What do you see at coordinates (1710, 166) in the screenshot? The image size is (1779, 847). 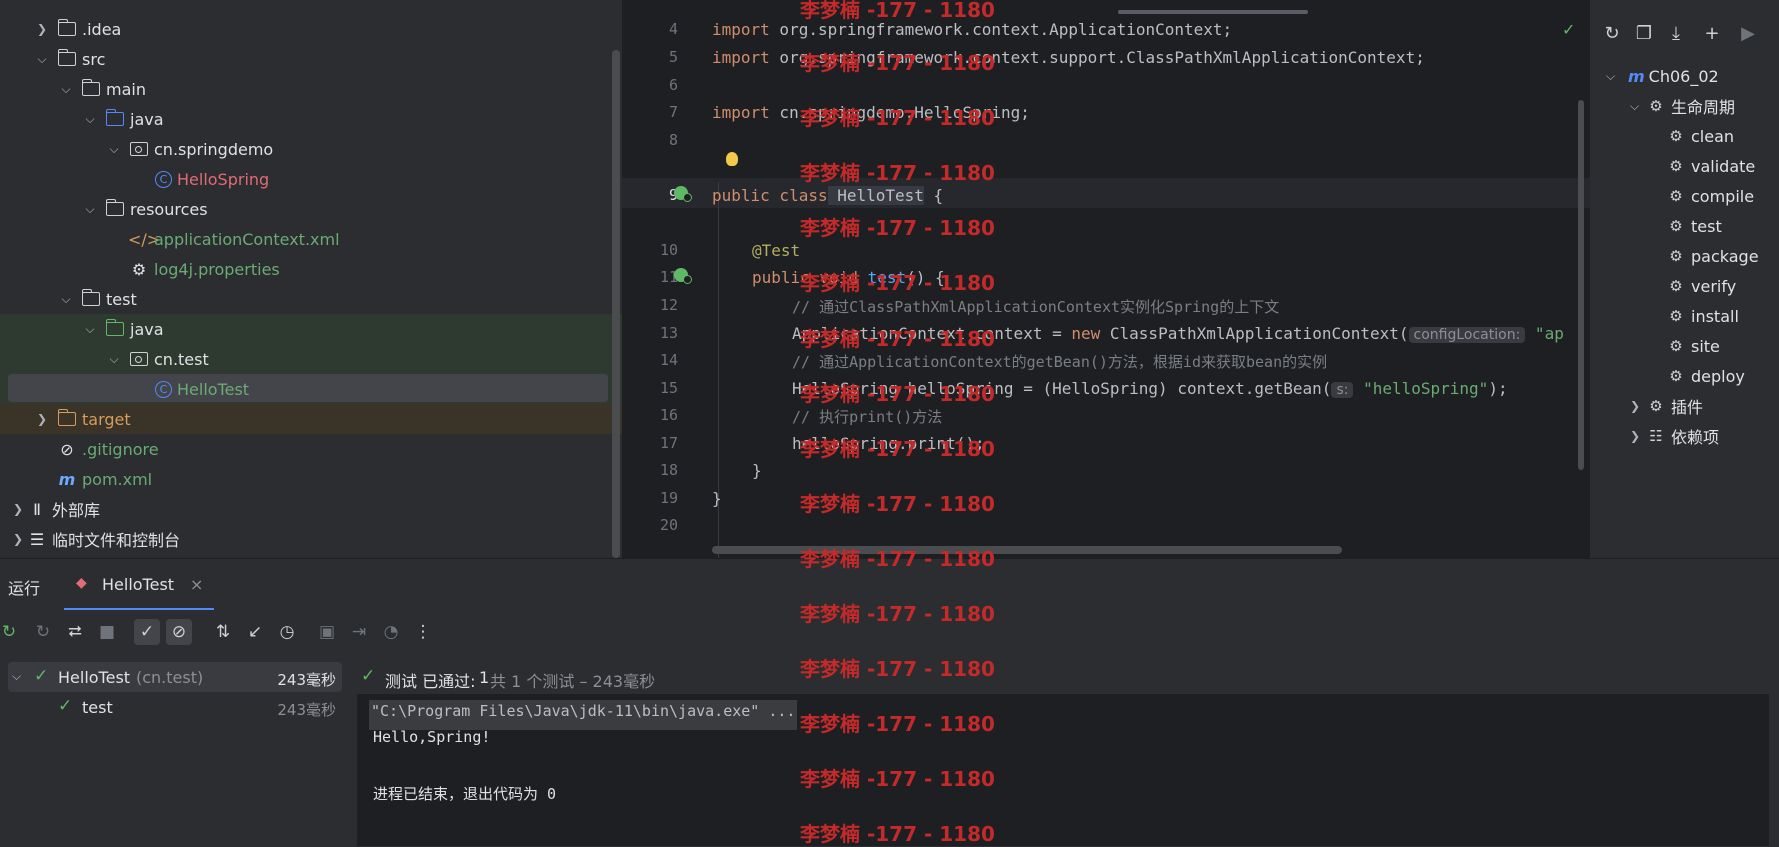 I see `maven-goal-validate: ⚙ validate` at bounding box center [1710, 166].